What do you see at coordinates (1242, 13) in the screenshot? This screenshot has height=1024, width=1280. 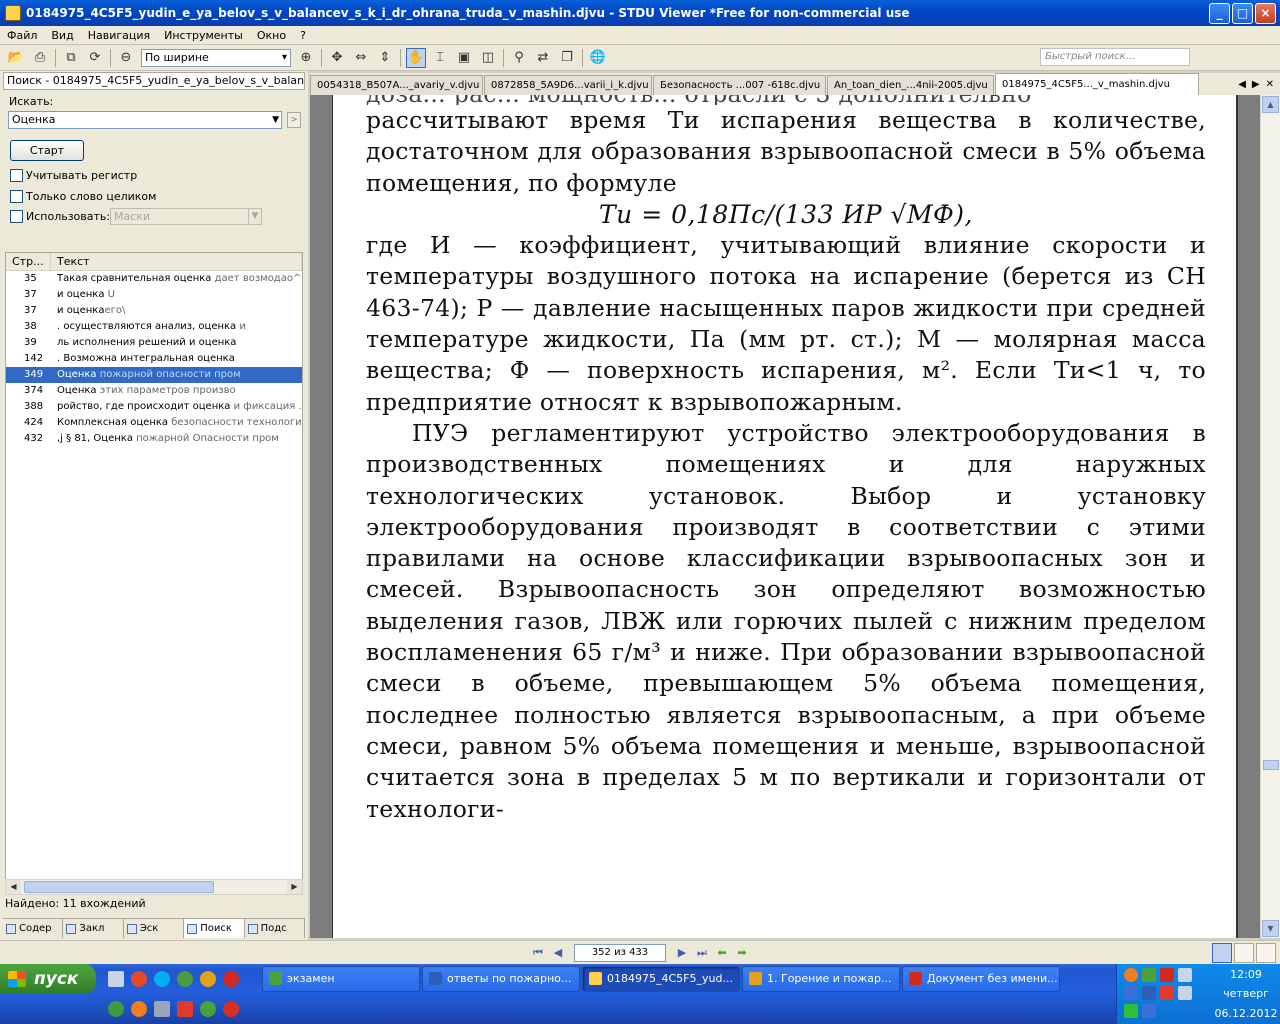 I see `maximize-button: □` at bounding box center [1242, 13].